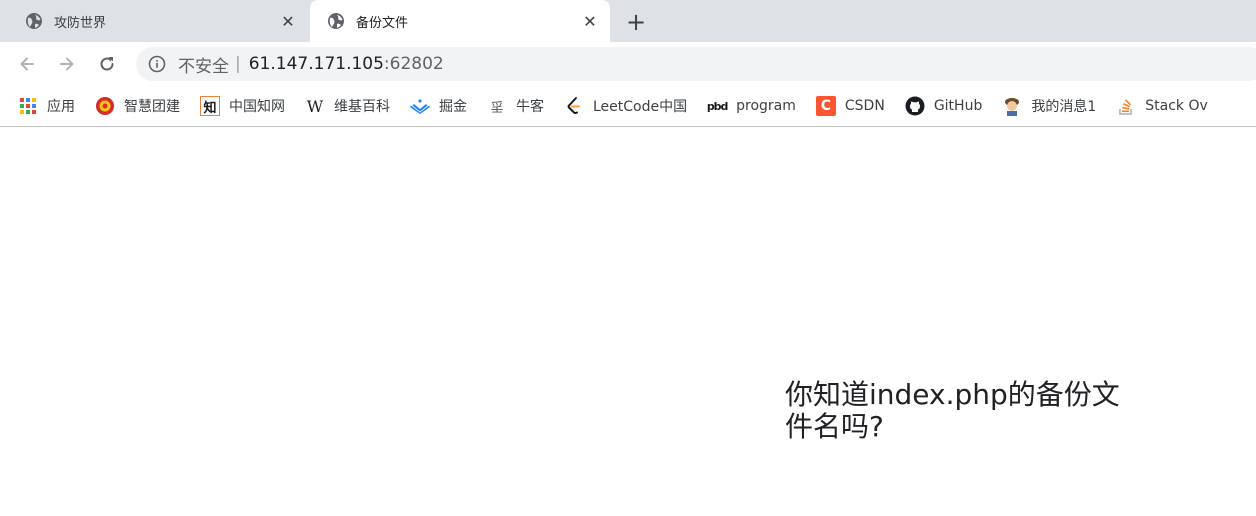 Image resolution: width=1256 pixels, height=516 pixels. I want to click on forward-button, so click(67, 64).